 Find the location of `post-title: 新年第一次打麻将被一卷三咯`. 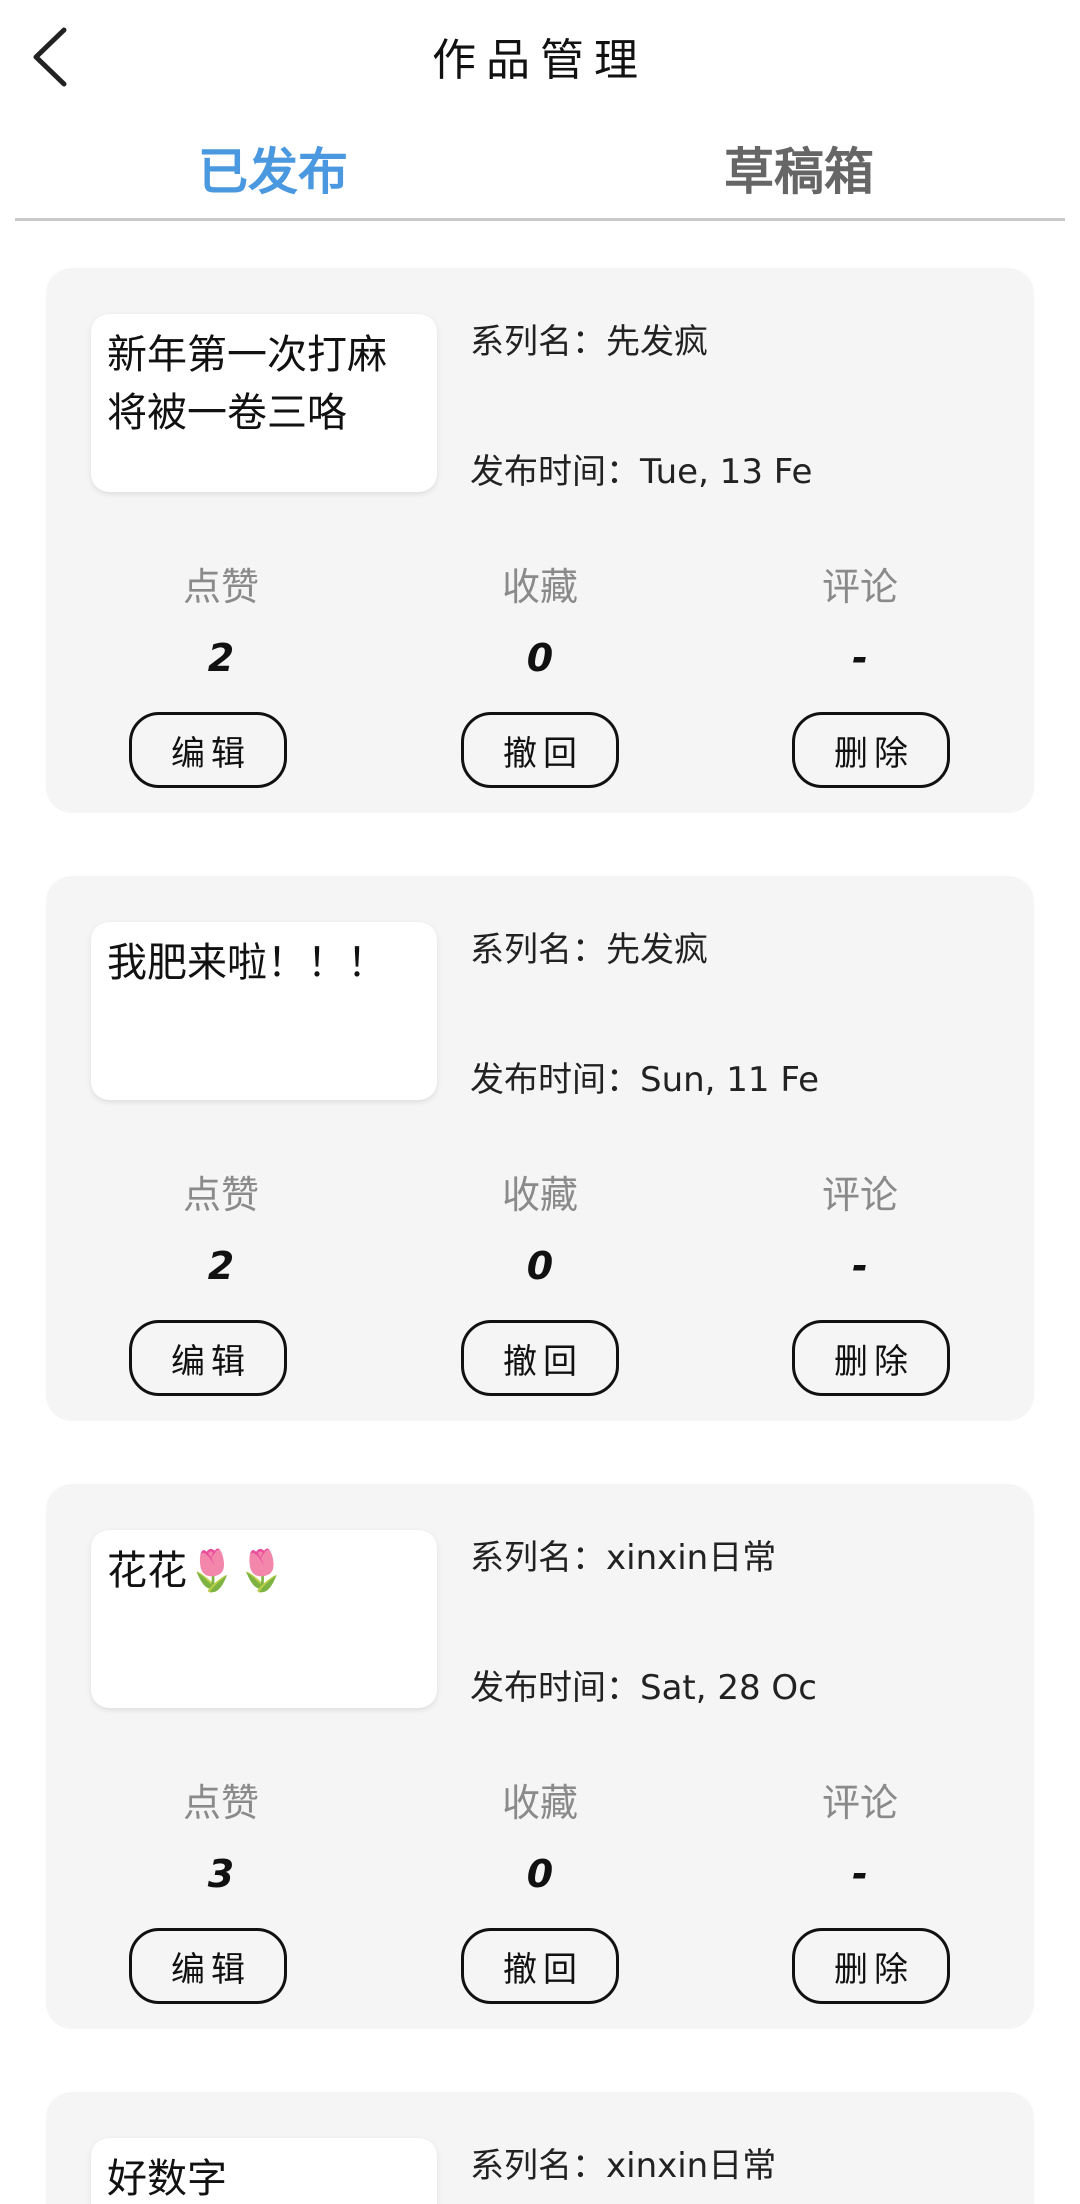

post-title: 新年第一次打麻将被一卷三咯 is located at coordinates (247, 384).